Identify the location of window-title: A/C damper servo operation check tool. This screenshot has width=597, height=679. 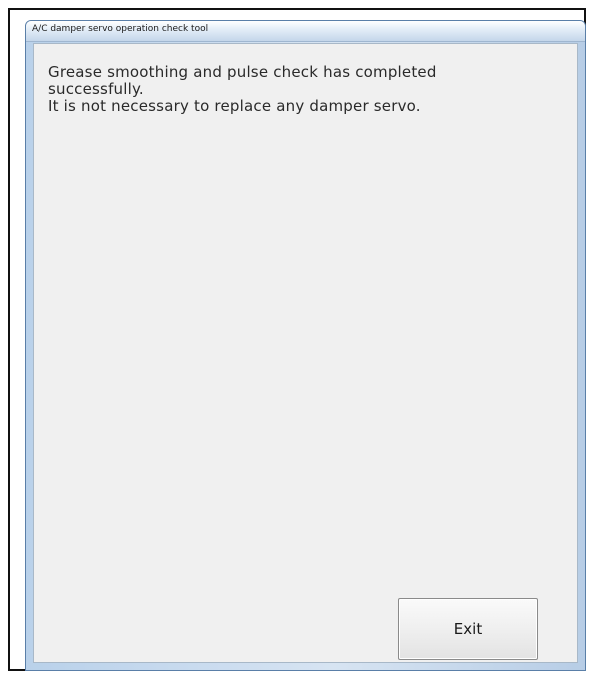
(120, 29).